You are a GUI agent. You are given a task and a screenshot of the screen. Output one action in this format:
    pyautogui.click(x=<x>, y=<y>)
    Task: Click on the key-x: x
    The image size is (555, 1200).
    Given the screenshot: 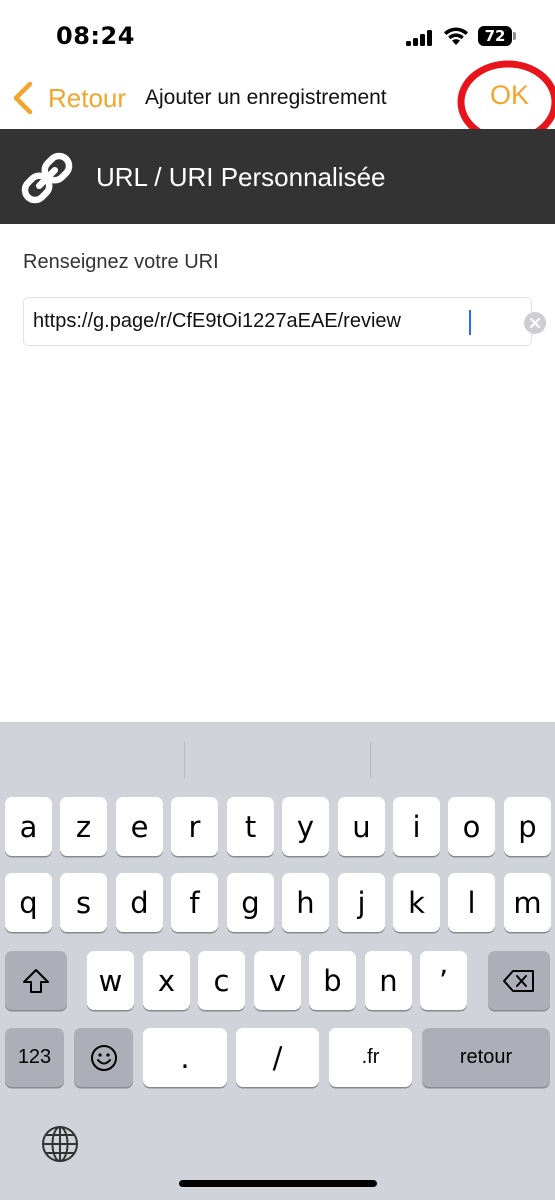 What is the action you would take?
    pyautogui.click(x=166, y=980)
    